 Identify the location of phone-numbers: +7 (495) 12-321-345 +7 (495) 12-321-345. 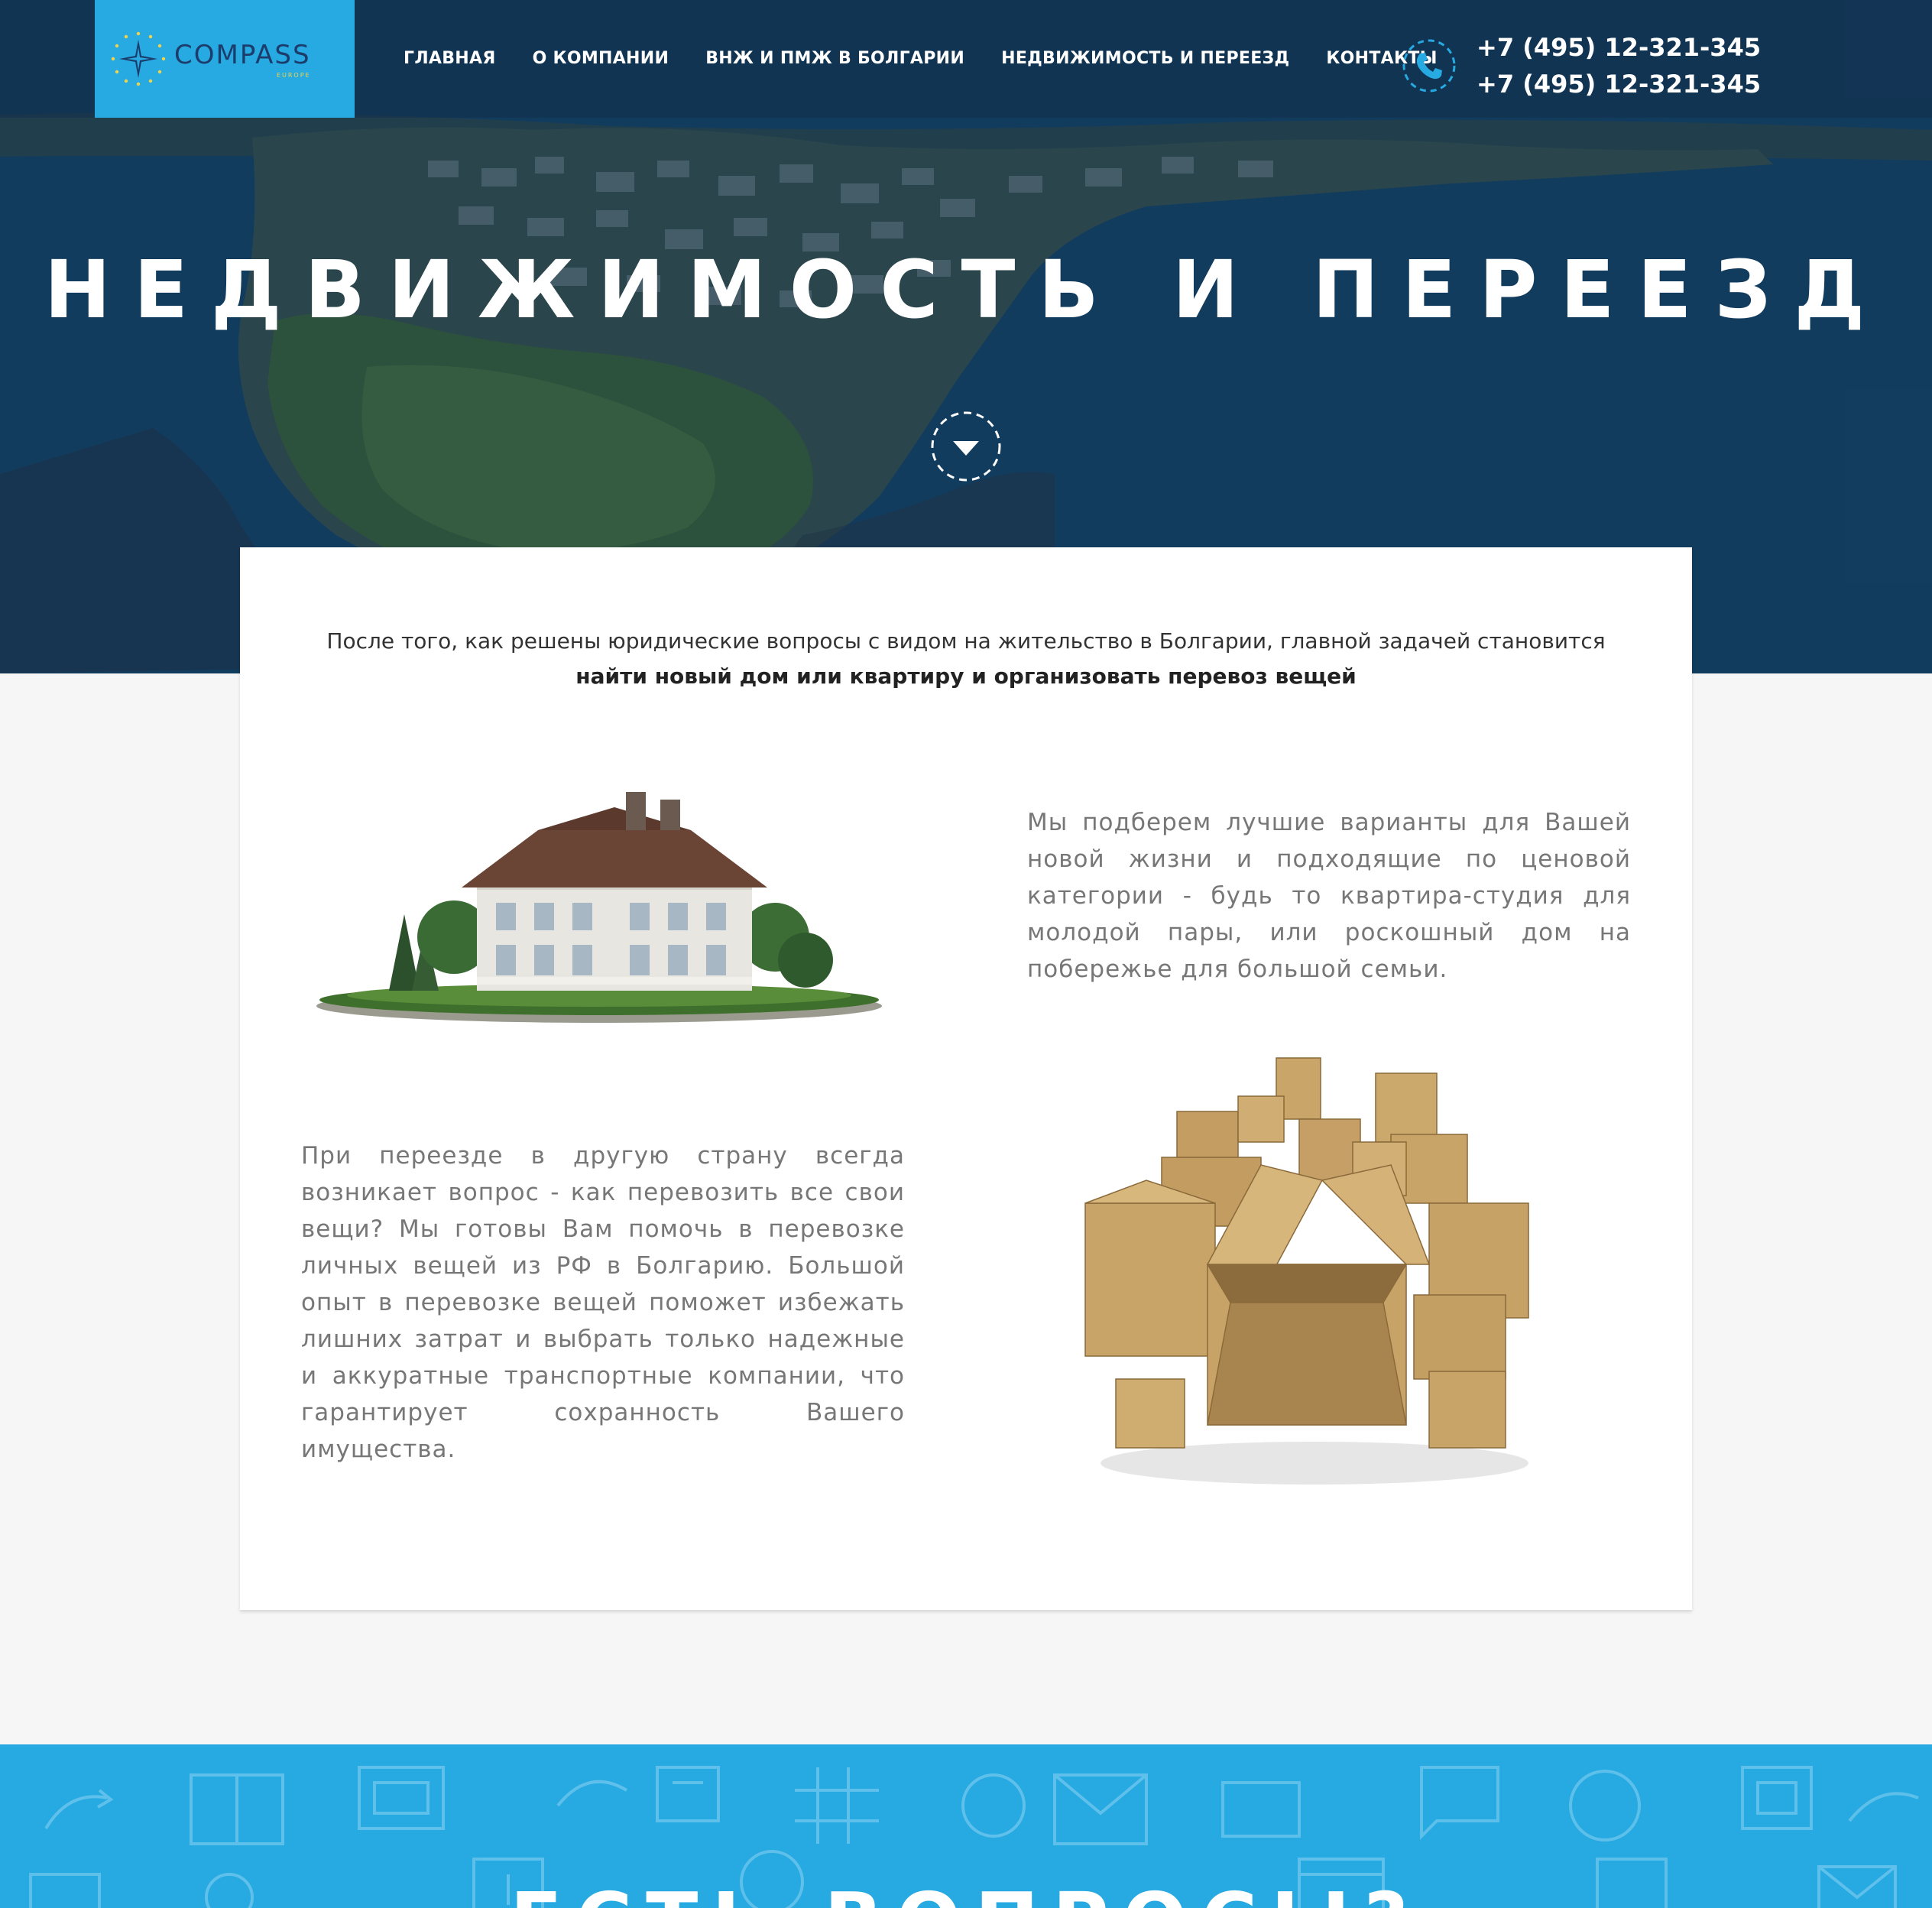
(1619, 65).